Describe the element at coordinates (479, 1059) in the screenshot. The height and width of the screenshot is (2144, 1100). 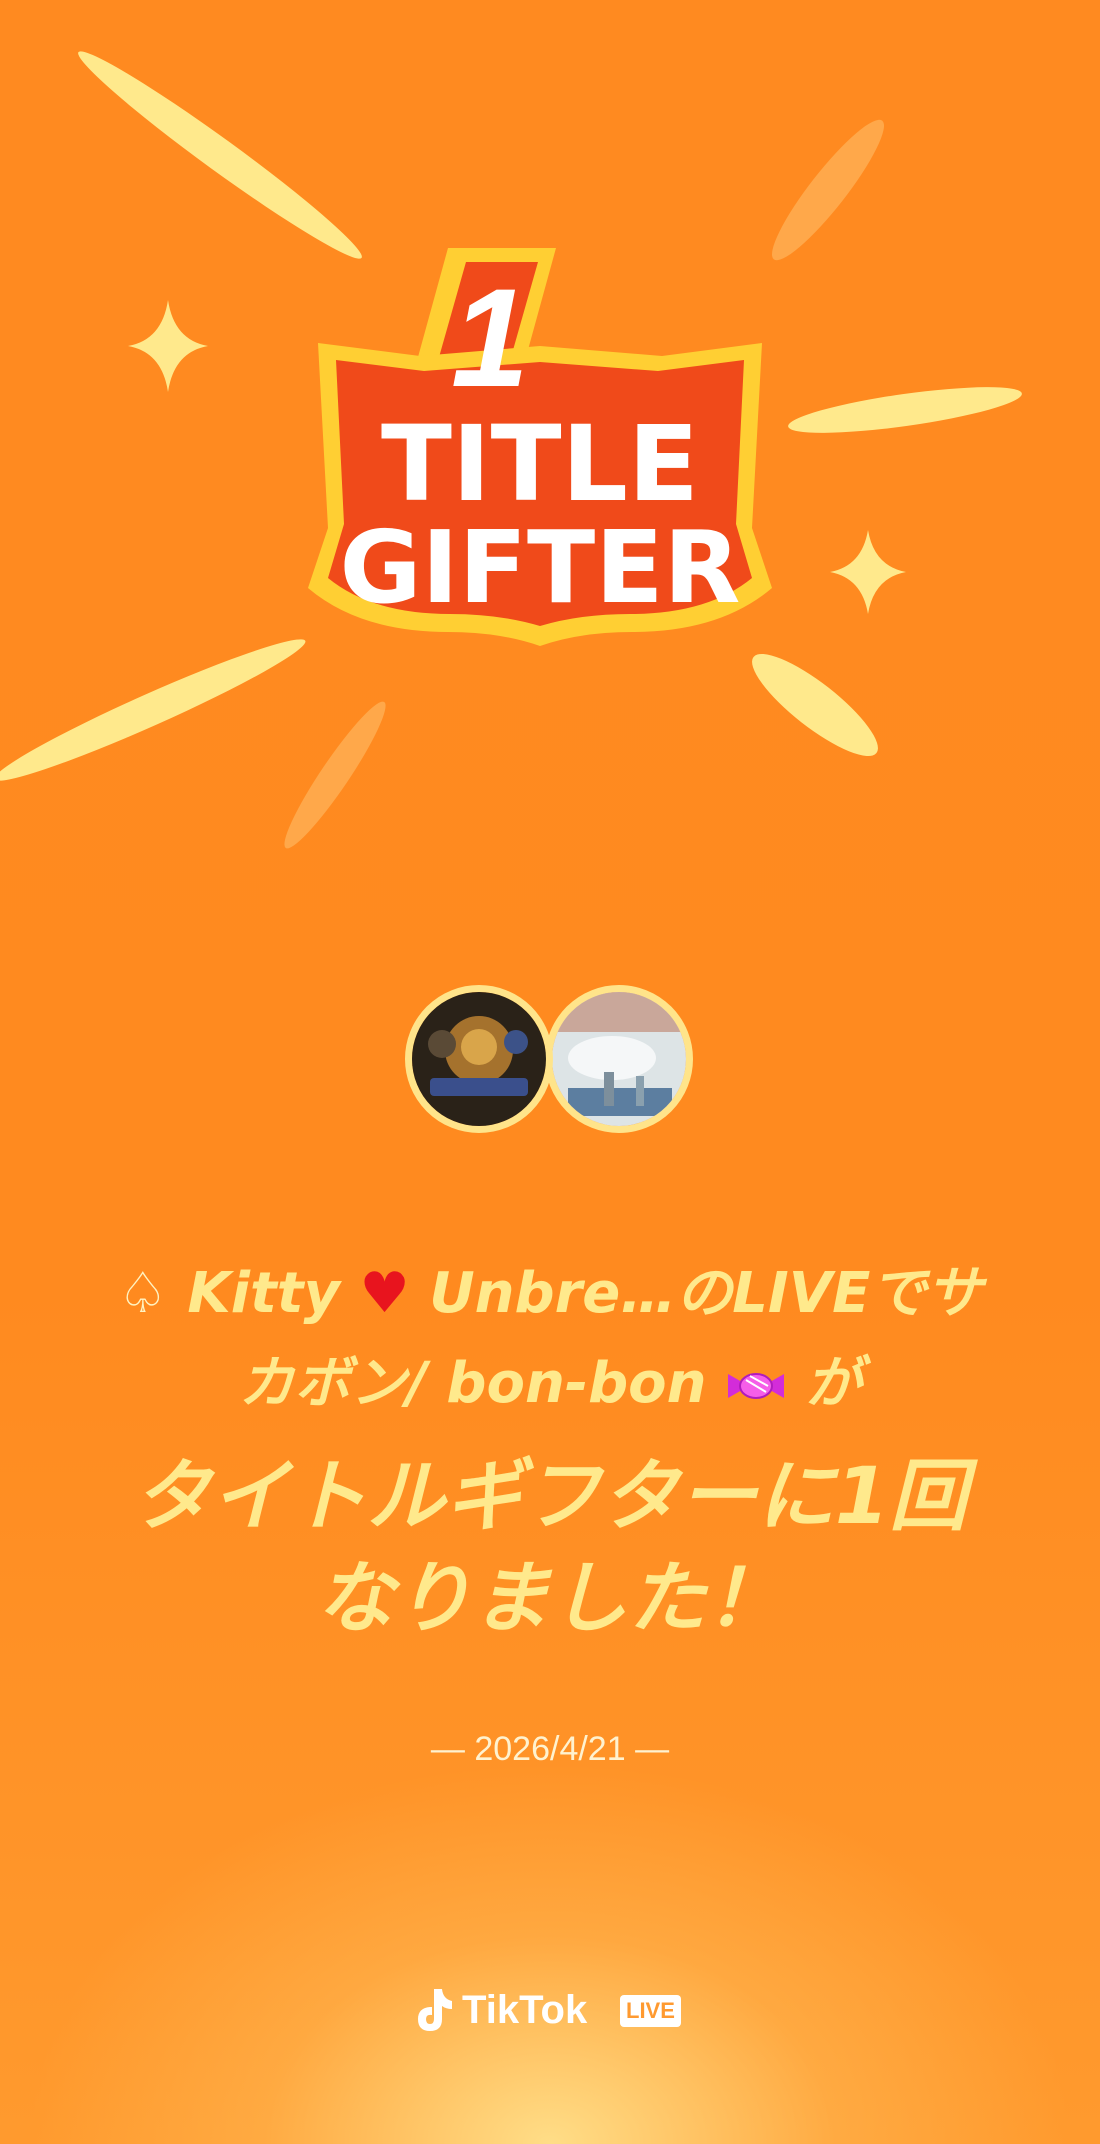
I see `host-avatar` at that location.